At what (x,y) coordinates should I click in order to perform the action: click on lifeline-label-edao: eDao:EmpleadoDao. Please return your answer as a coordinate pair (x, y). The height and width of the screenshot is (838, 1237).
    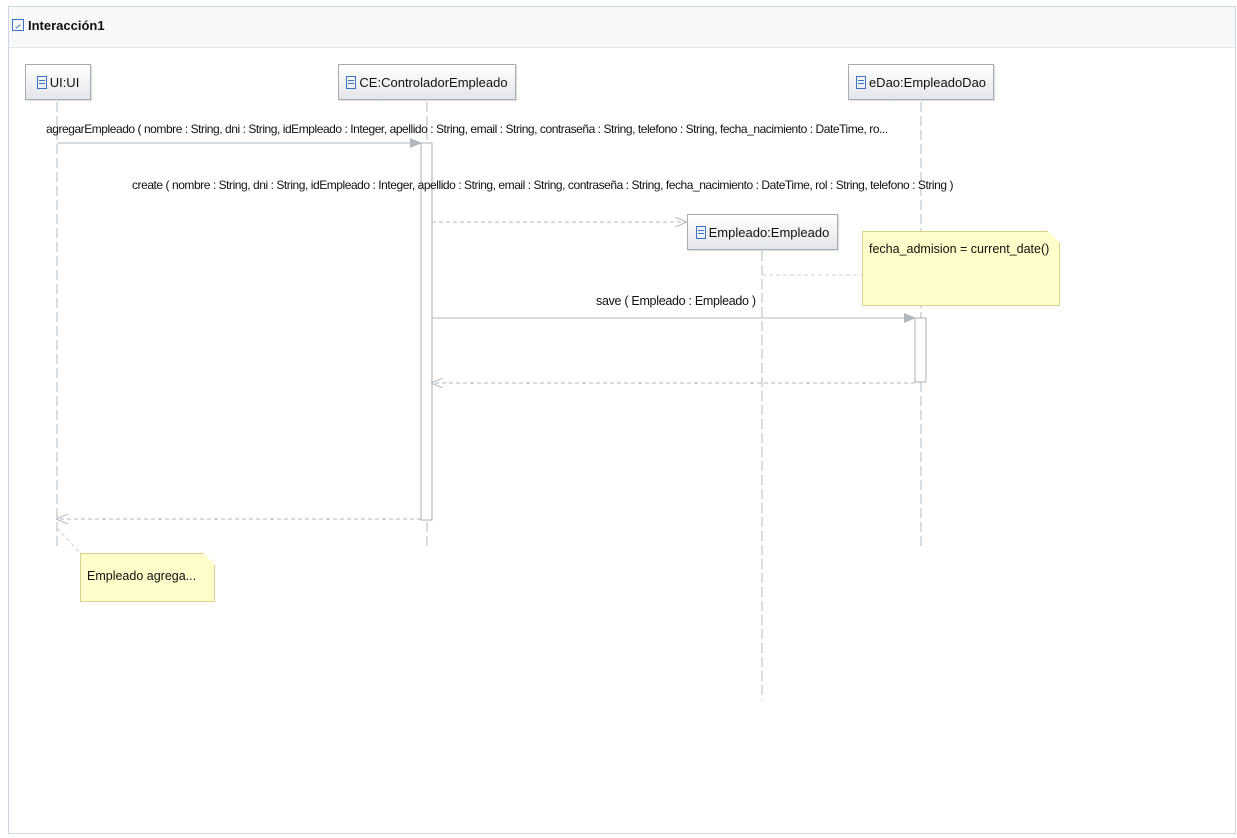
    Looking at the image, I should click on (927, 82).